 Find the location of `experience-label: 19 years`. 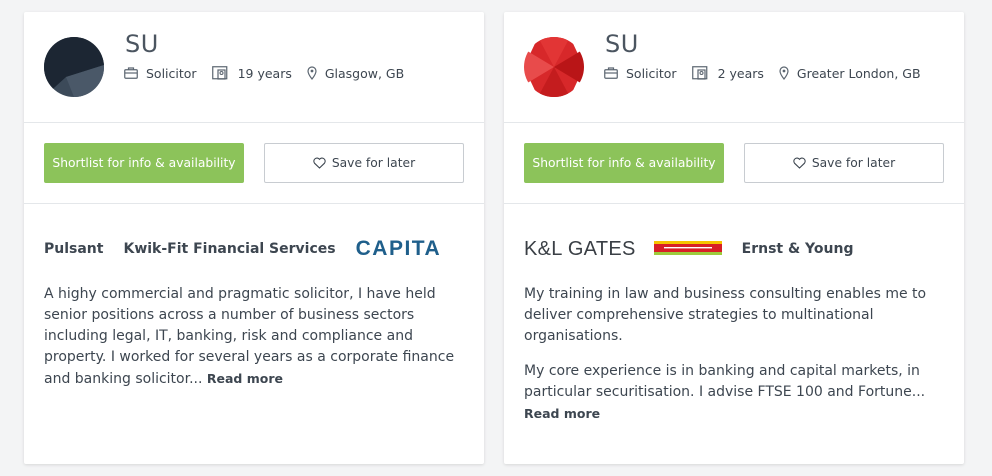

experience-label: 19 years is located at coordinates (264, 73).